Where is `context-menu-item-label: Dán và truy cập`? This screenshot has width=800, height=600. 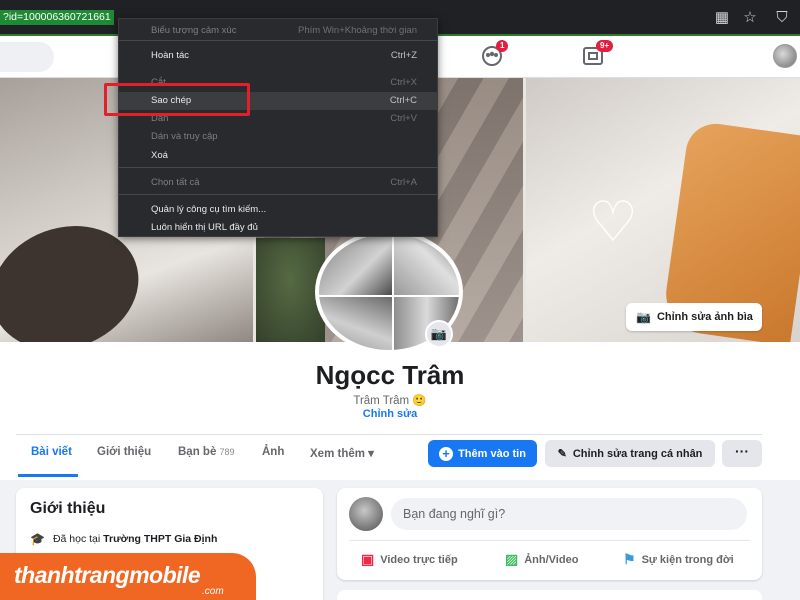 context-menu-item-label: Dán và truy cập is located at coordinates (184, 136).